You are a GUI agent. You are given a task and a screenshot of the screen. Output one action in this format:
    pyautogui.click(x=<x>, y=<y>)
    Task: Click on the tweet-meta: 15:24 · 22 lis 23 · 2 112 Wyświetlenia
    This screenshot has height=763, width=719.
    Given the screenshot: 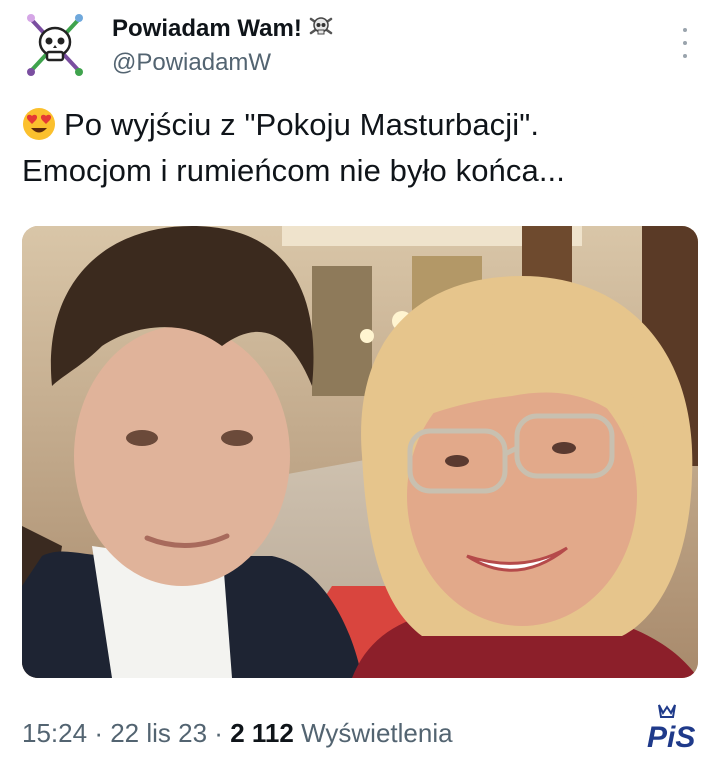 What is the action you would take?
    pyautogui.click(x=237, y=733)
    